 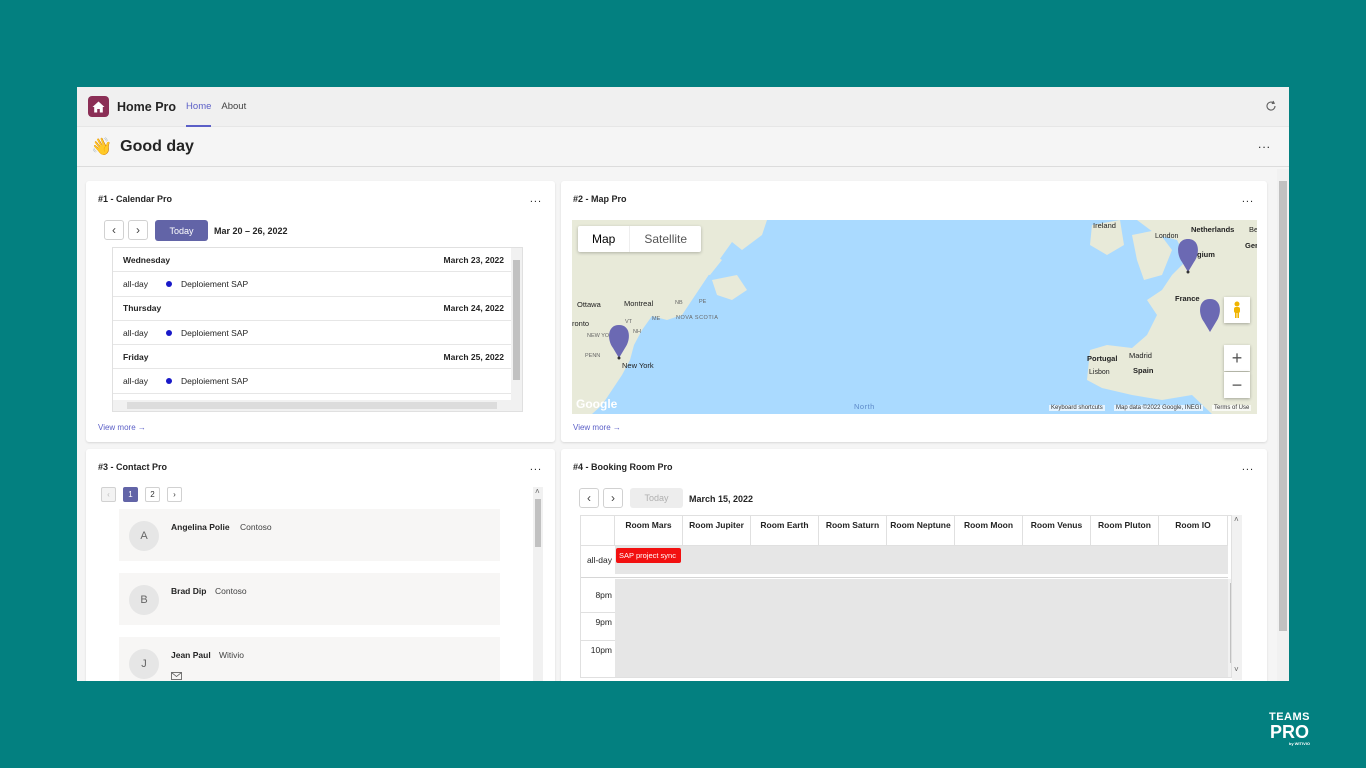 I want to click on mail-icon, so click(x=176, y=674).